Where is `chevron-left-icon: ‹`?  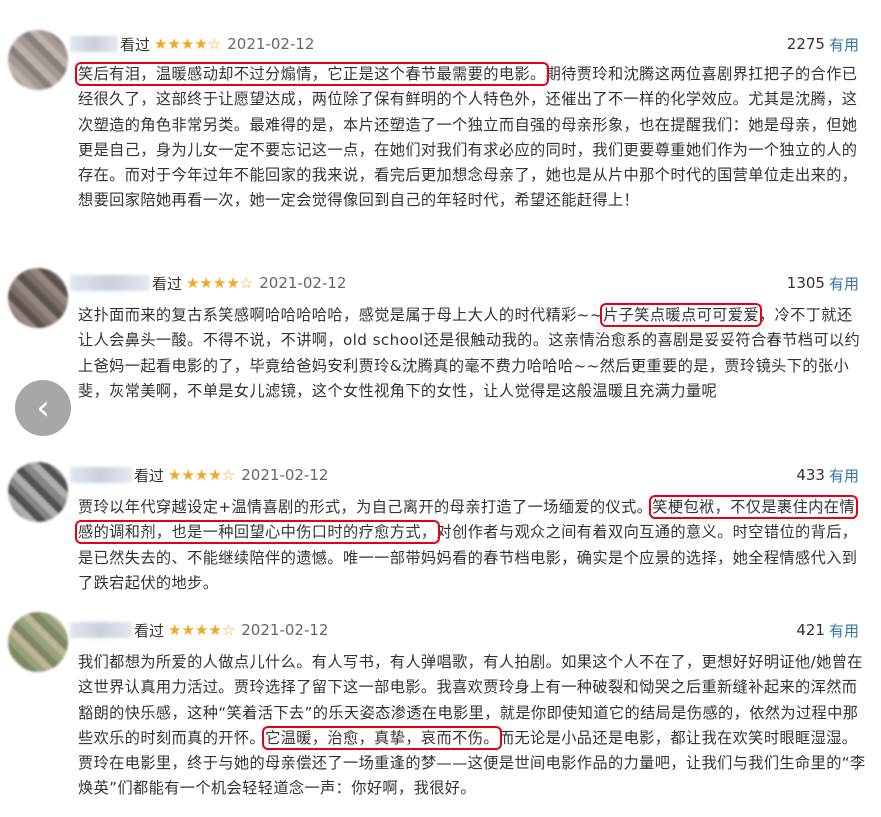
chevron-left-icon: ‹ is located at coordinates (43, 408).